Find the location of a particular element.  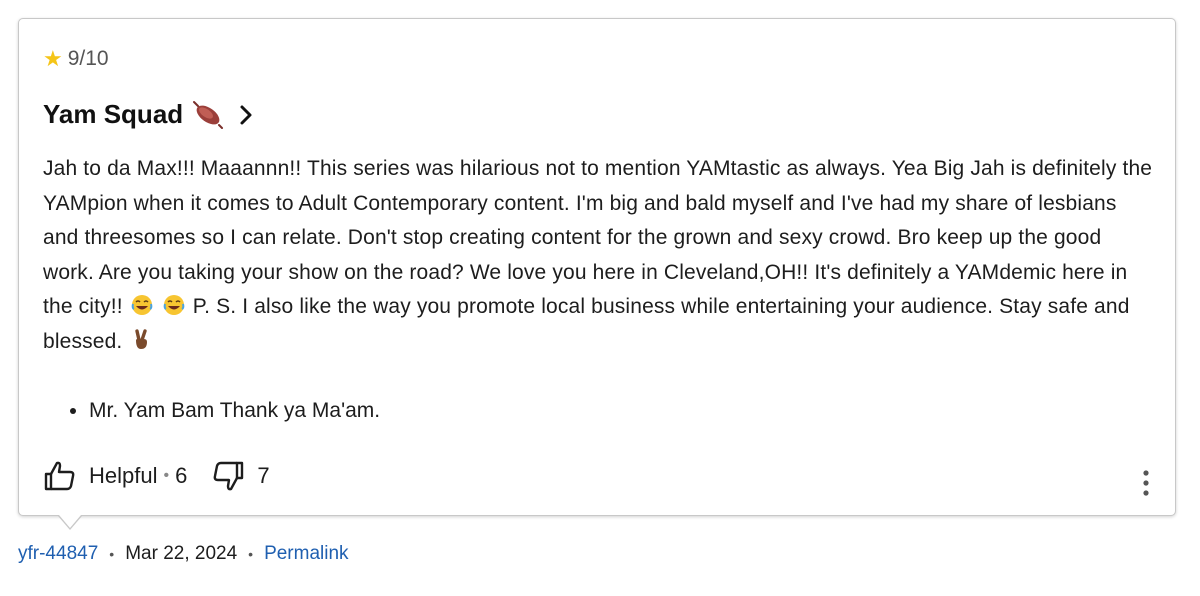

review-bullet-list: Mr. Yam Bam Thank ya Ma'am. is located at coordinates (211, 411).